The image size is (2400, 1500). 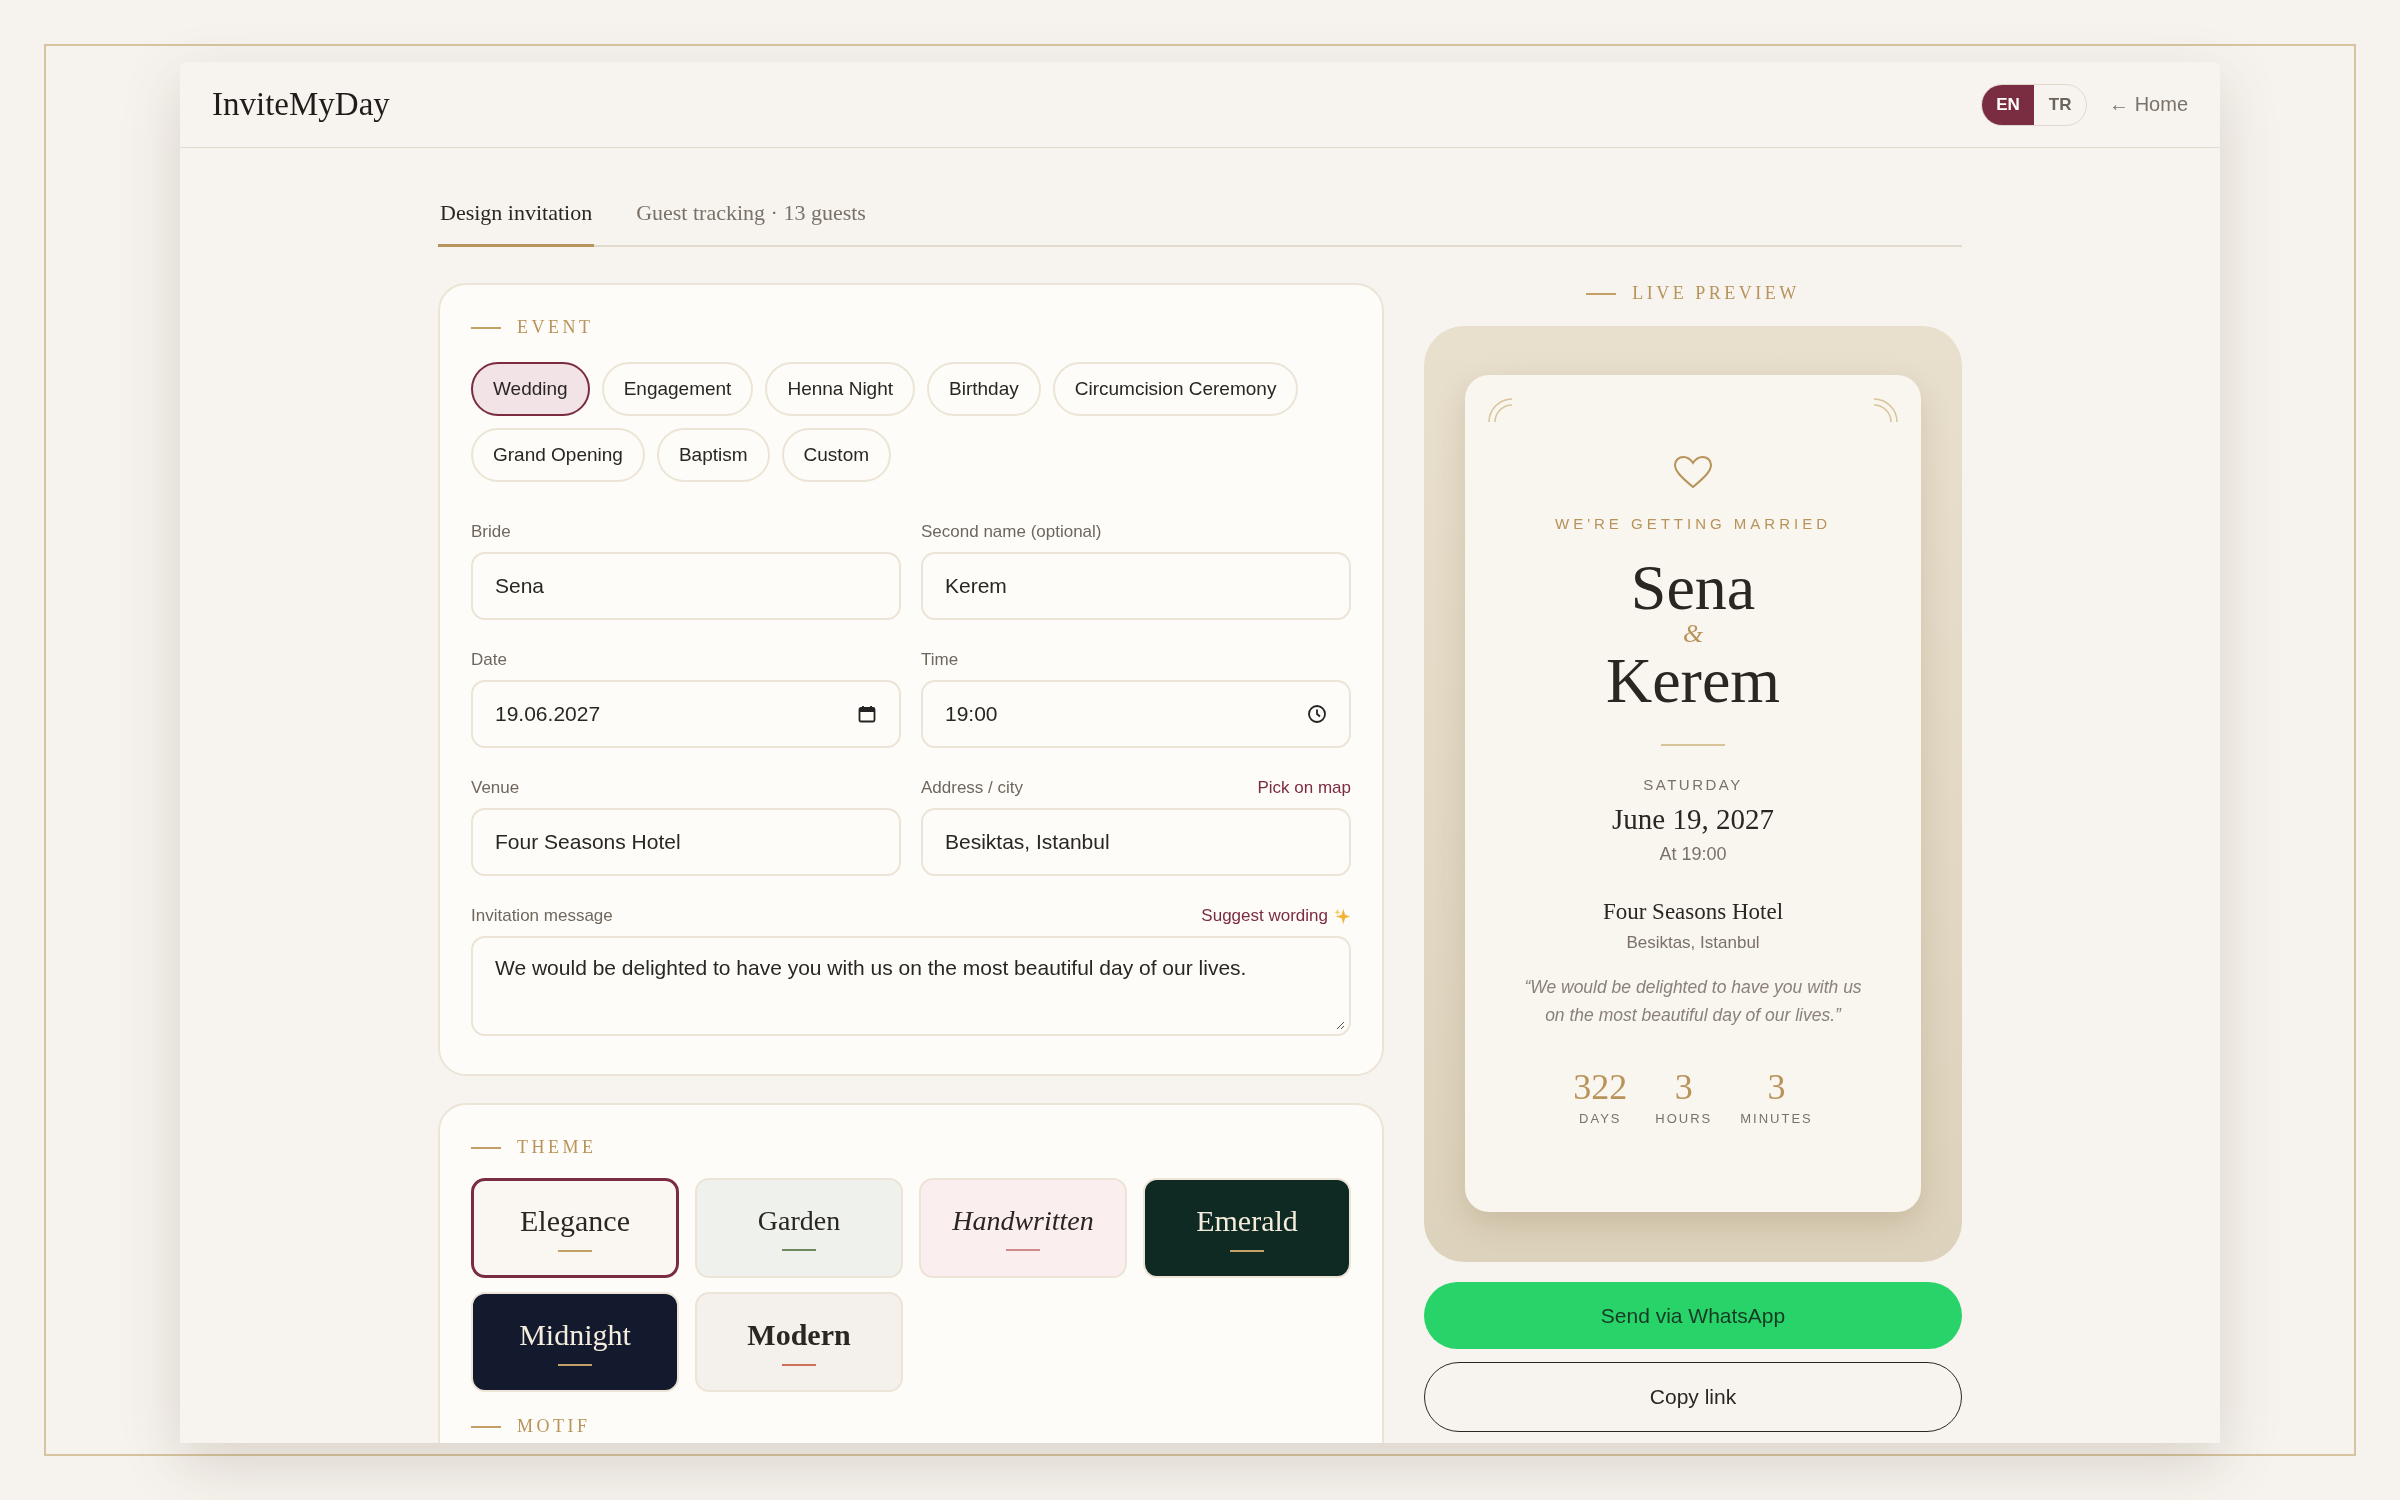 I want to click on field-label: Time, so click(x=940, y=660).